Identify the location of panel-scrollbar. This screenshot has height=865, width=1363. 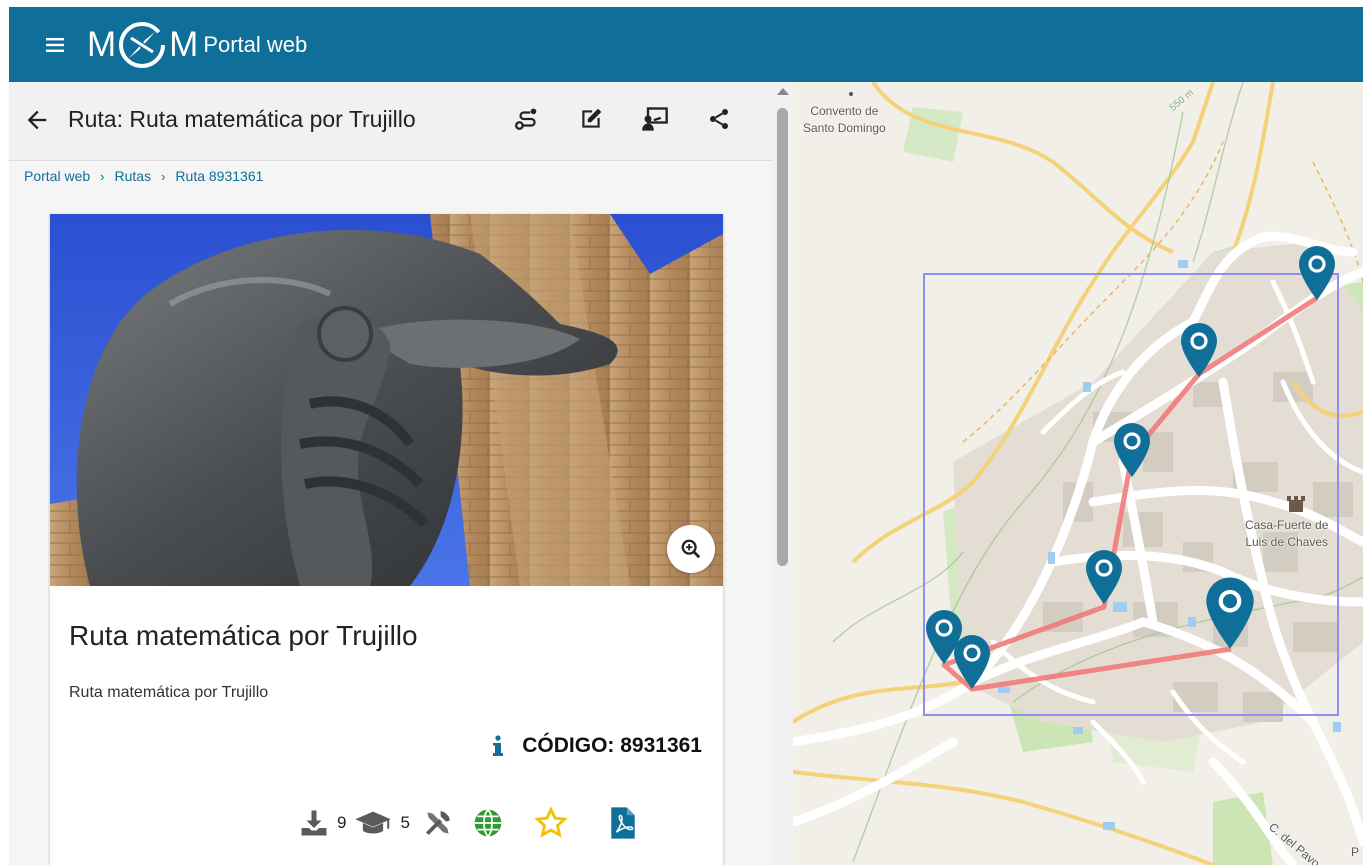
(783, 473).